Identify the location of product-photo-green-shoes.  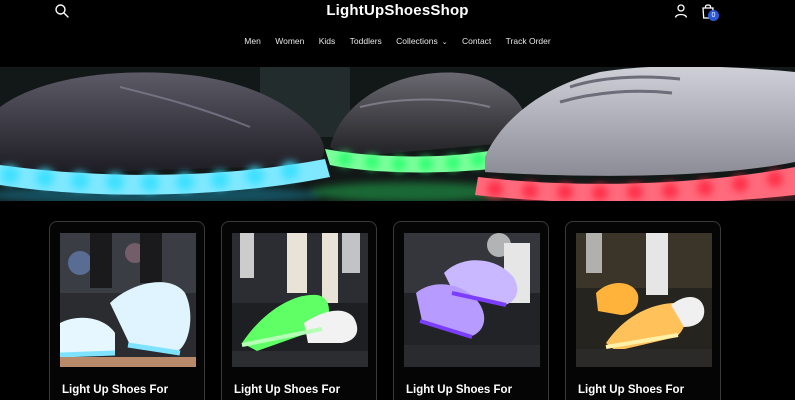
(300, 300).